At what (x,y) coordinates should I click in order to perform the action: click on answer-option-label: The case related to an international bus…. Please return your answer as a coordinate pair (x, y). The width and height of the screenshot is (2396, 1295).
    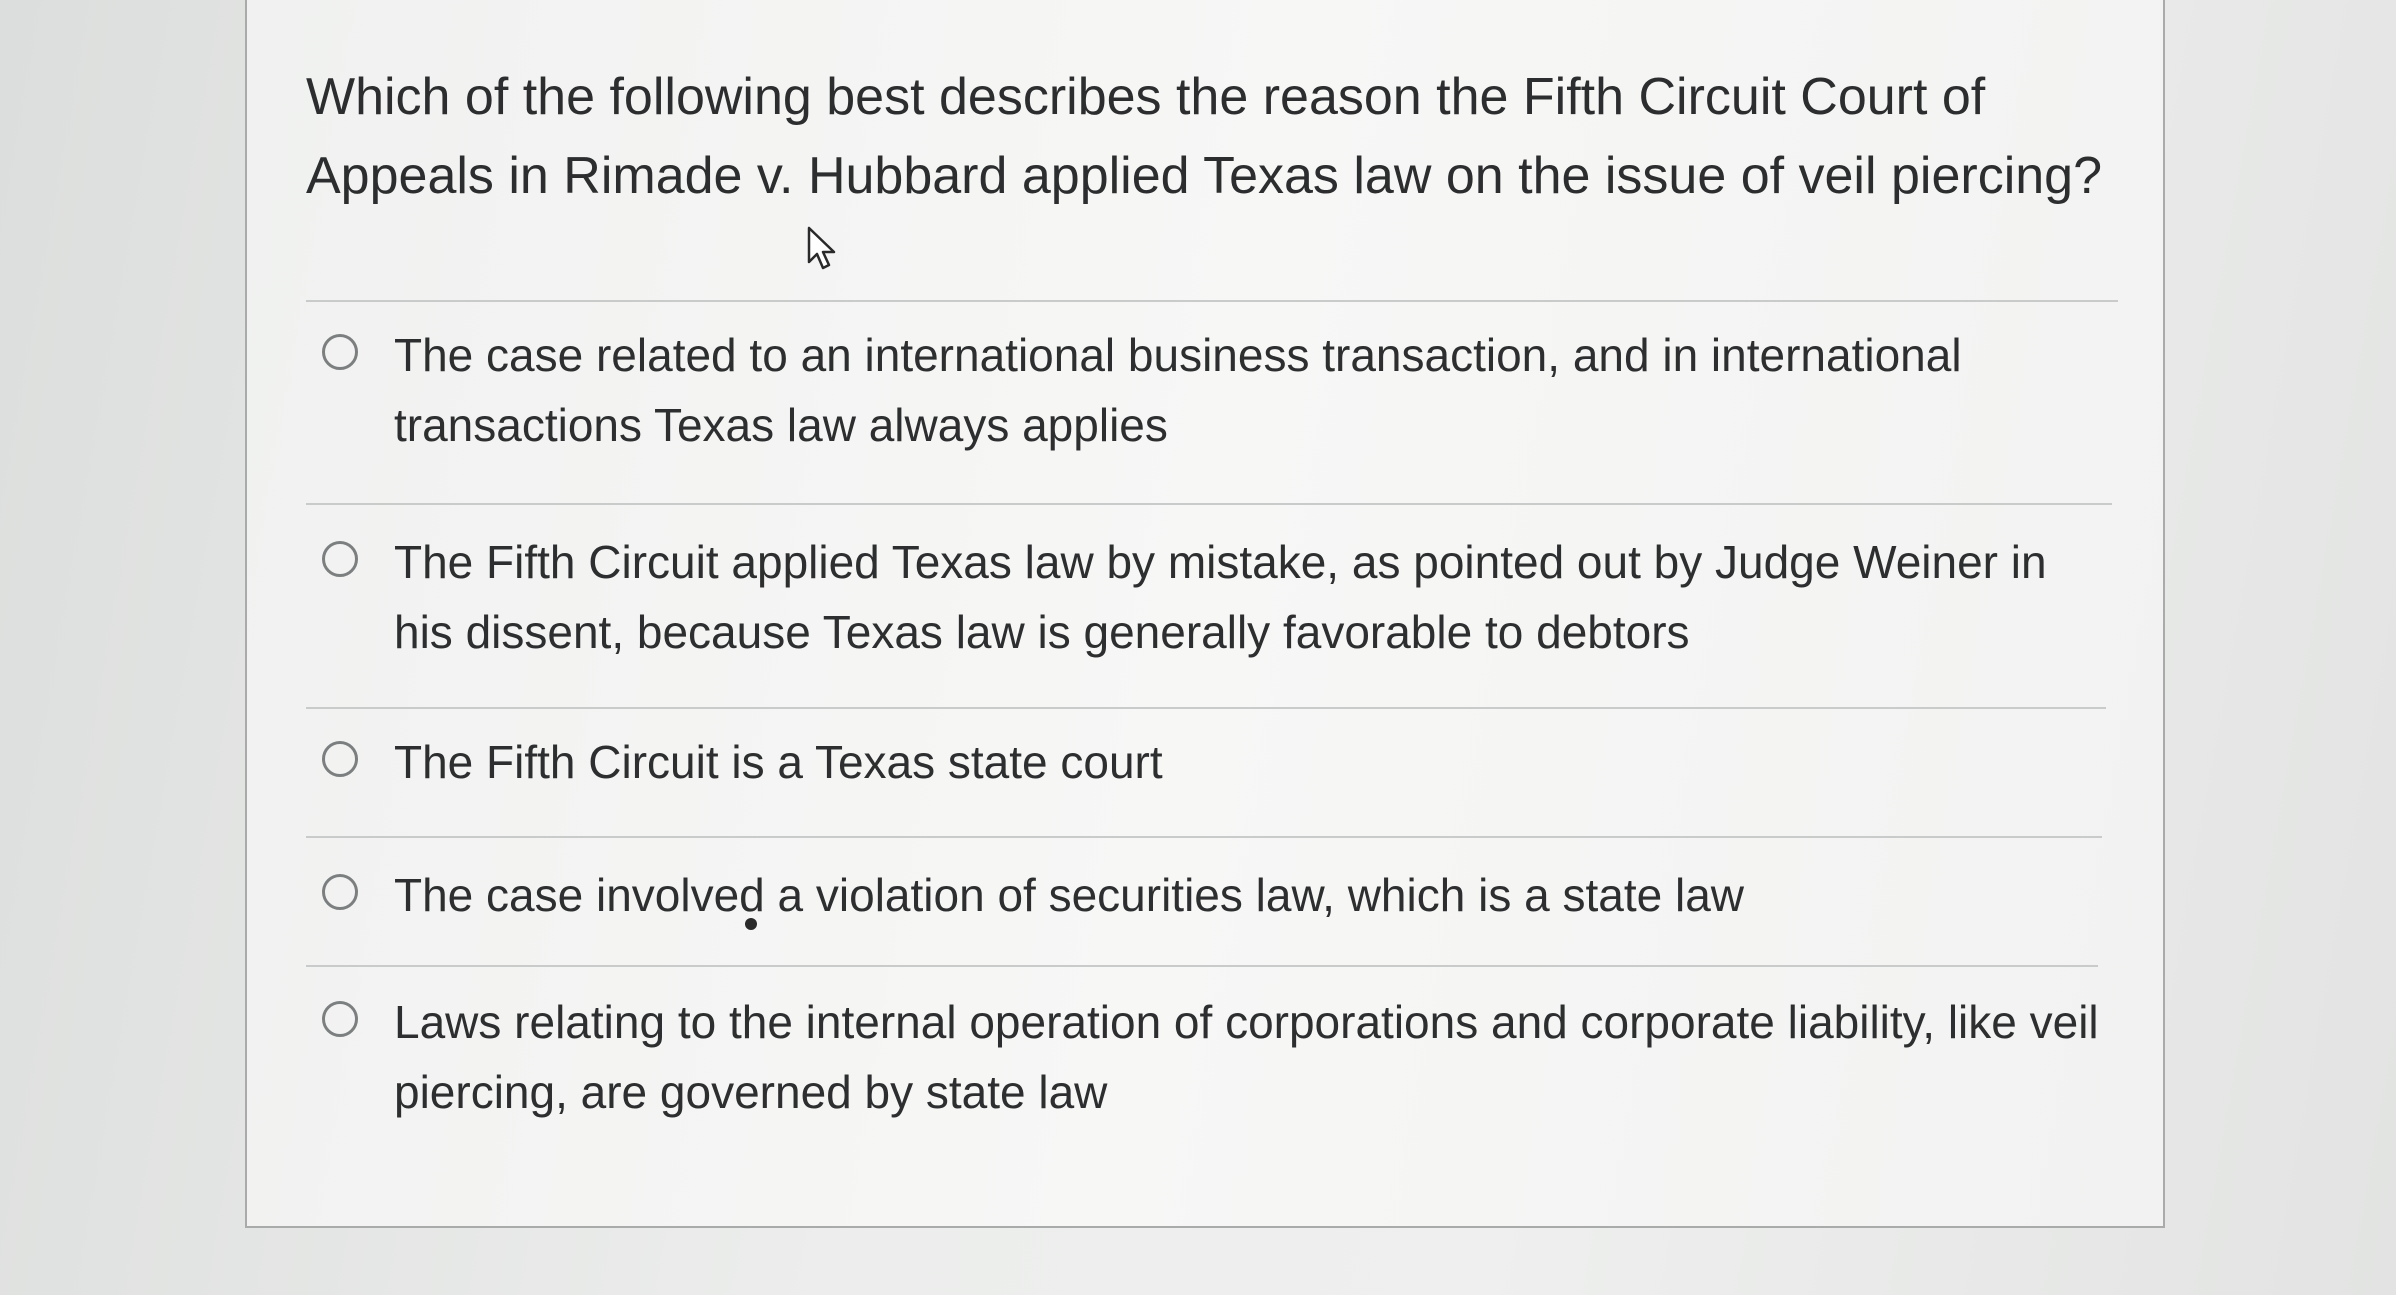
    Looking at the image, I should click on (1178, 390).